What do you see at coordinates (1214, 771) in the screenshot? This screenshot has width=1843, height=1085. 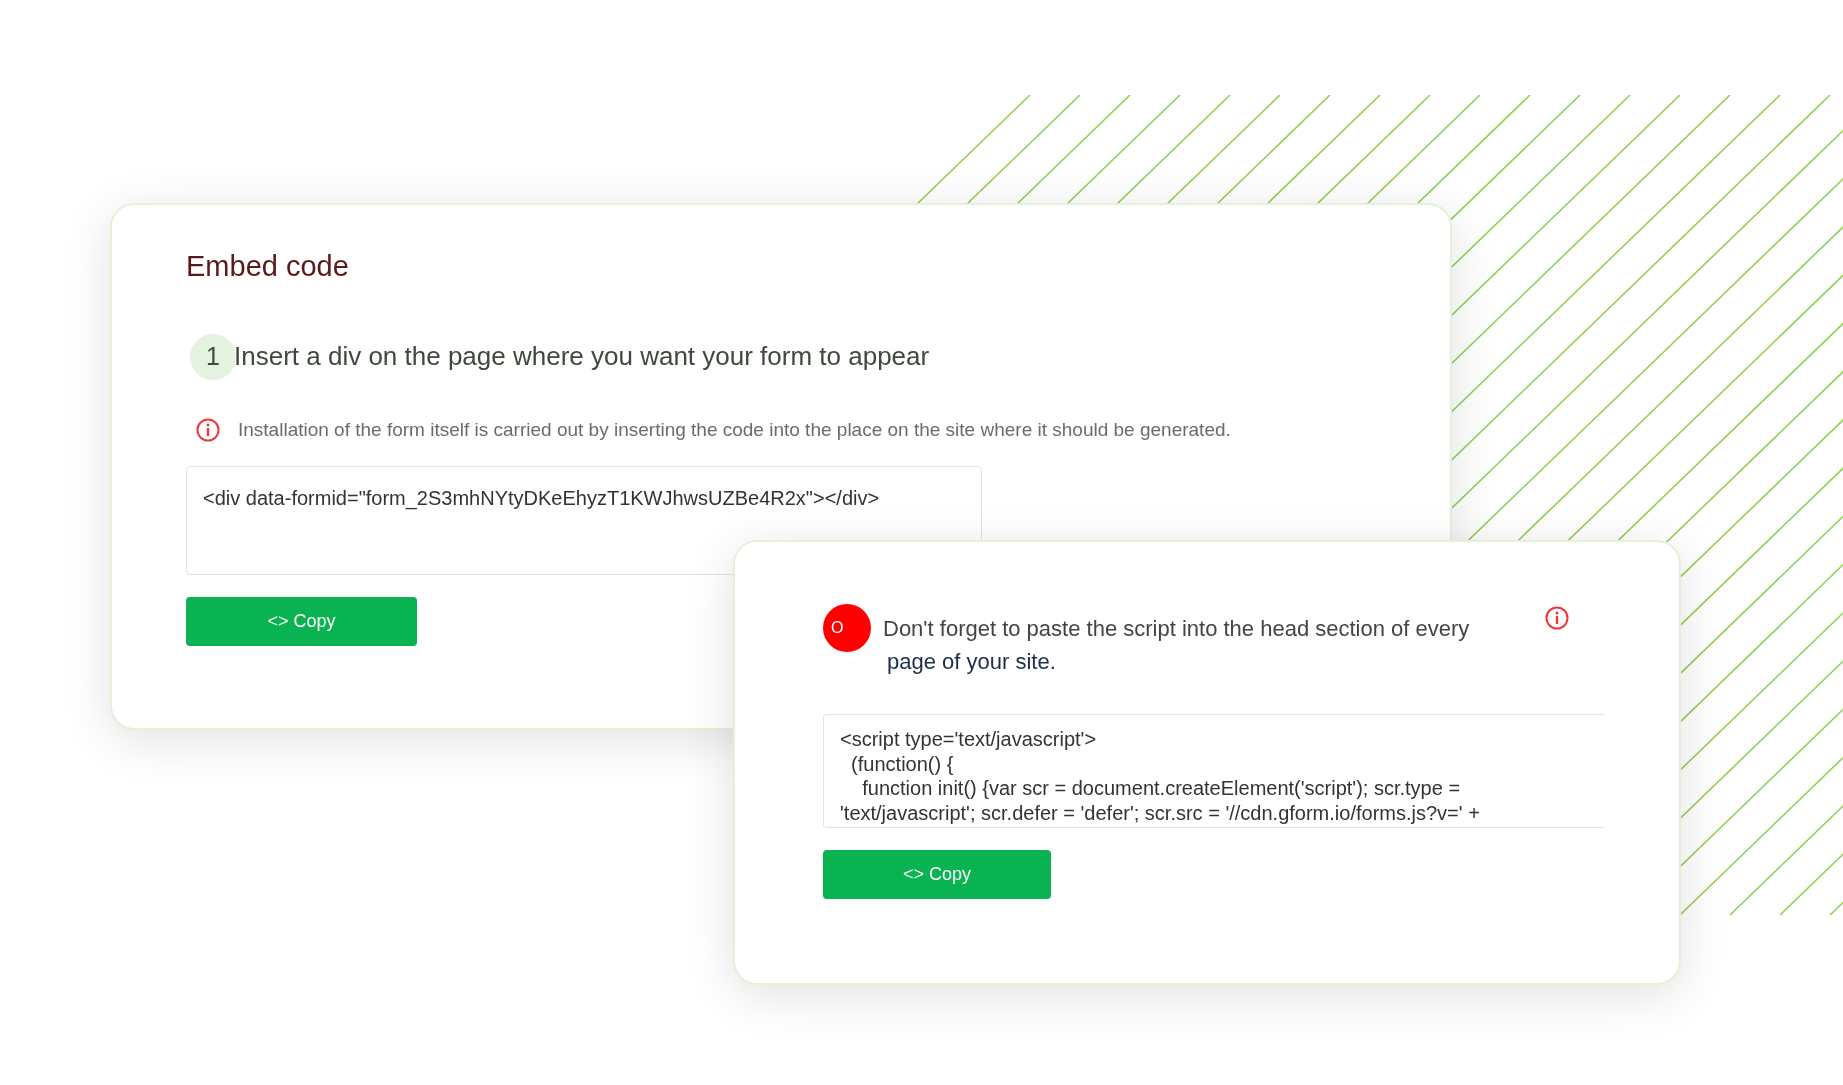 I see `code-field: <script type='text/javascript'> (function() { function init() {var scr = document.createElement('script'); scr.type = 'text/javascript'; scr.defer = 'defer'; scr.src = '//cdn.gform.io/forms.js?v=' +` at bounding box center [1214, 771].